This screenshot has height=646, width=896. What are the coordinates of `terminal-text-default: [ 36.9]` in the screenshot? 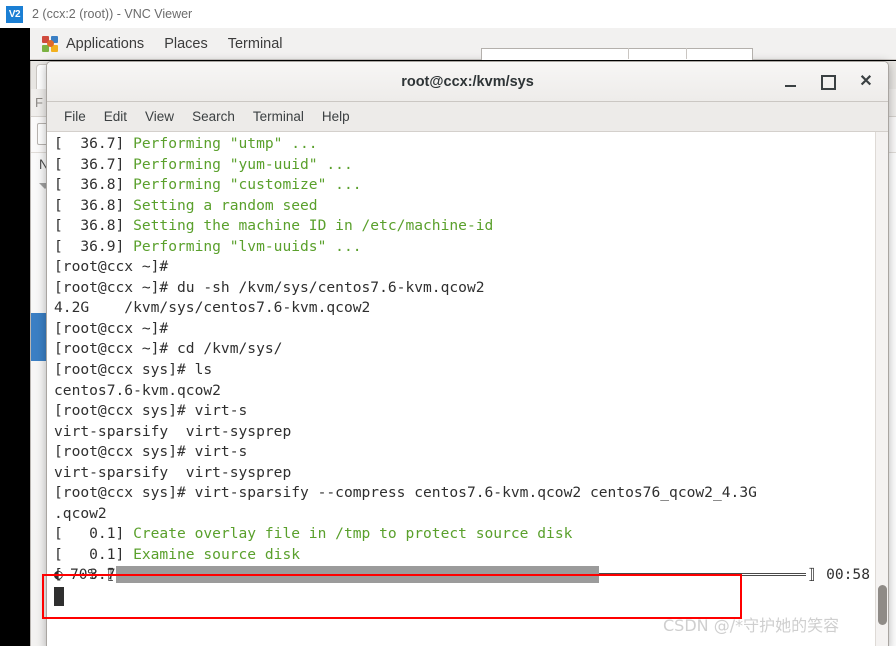 It's located at (94, 246).